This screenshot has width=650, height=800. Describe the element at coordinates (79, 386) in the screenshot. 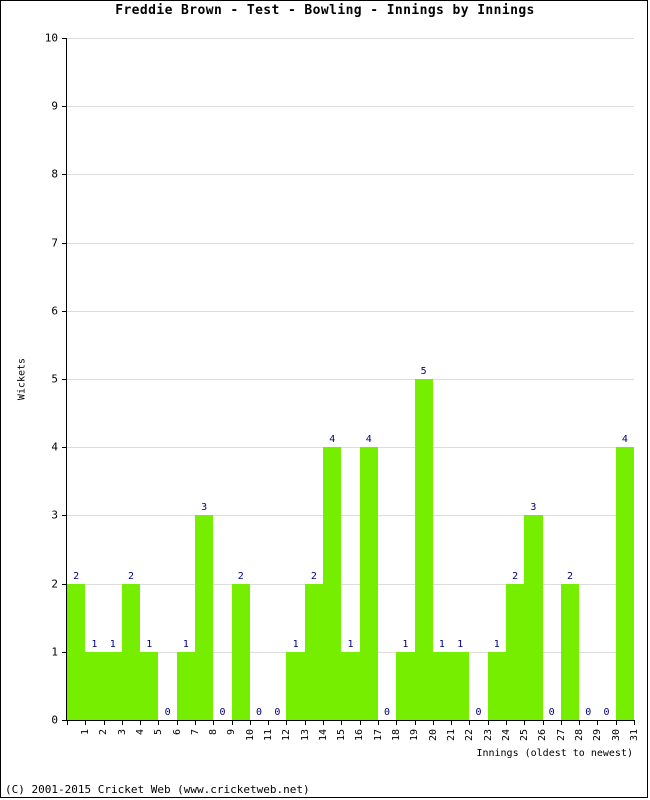

I see `bar-slot: 21` at that location.